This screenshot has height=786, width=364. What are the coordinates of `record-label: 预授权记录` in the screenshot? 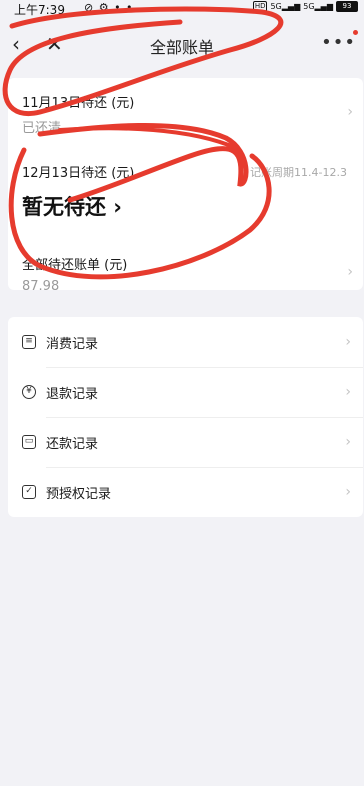 It's located at (79, 494).